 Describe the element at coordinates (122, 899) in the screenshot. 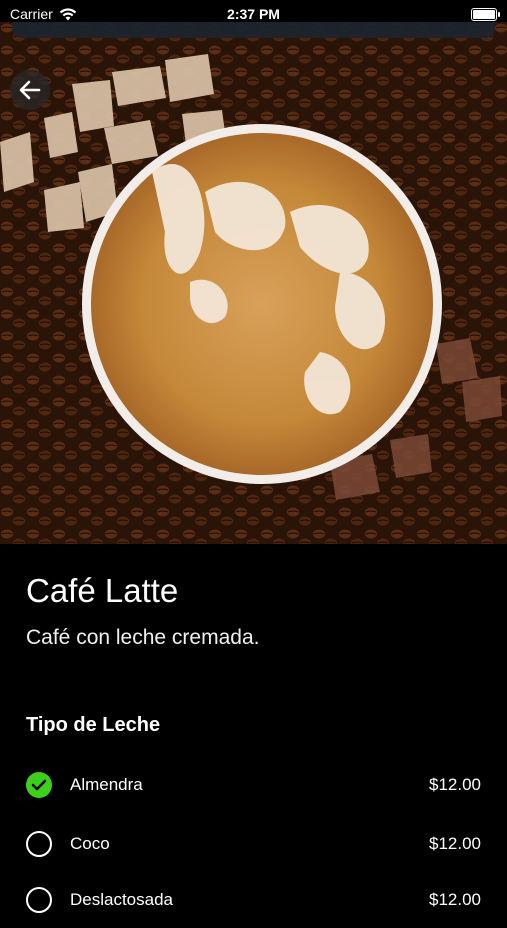

I see `option-label: Deslactosada` at that location.